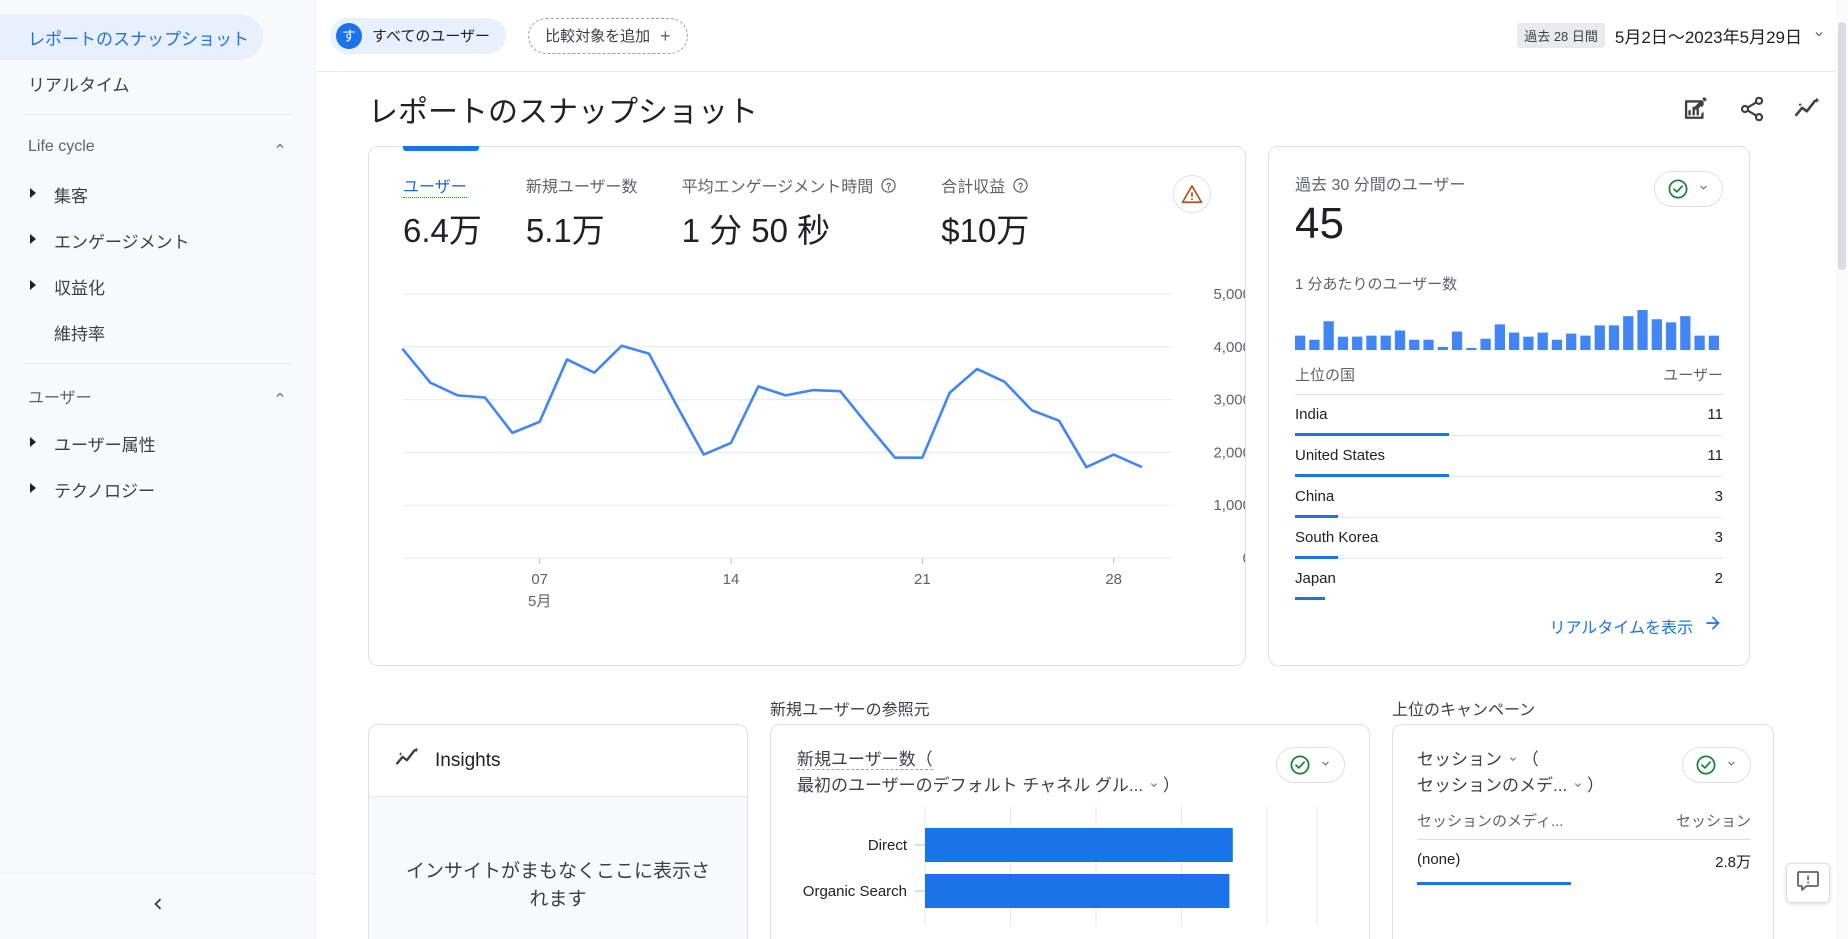 This screenshot has width=1848, height=939. Describe the element at coordinates (1671, 35) in the screenshot. I see `date-range-selector: 過去 28 日間 5月2日〜2023年5月29日` at that location.